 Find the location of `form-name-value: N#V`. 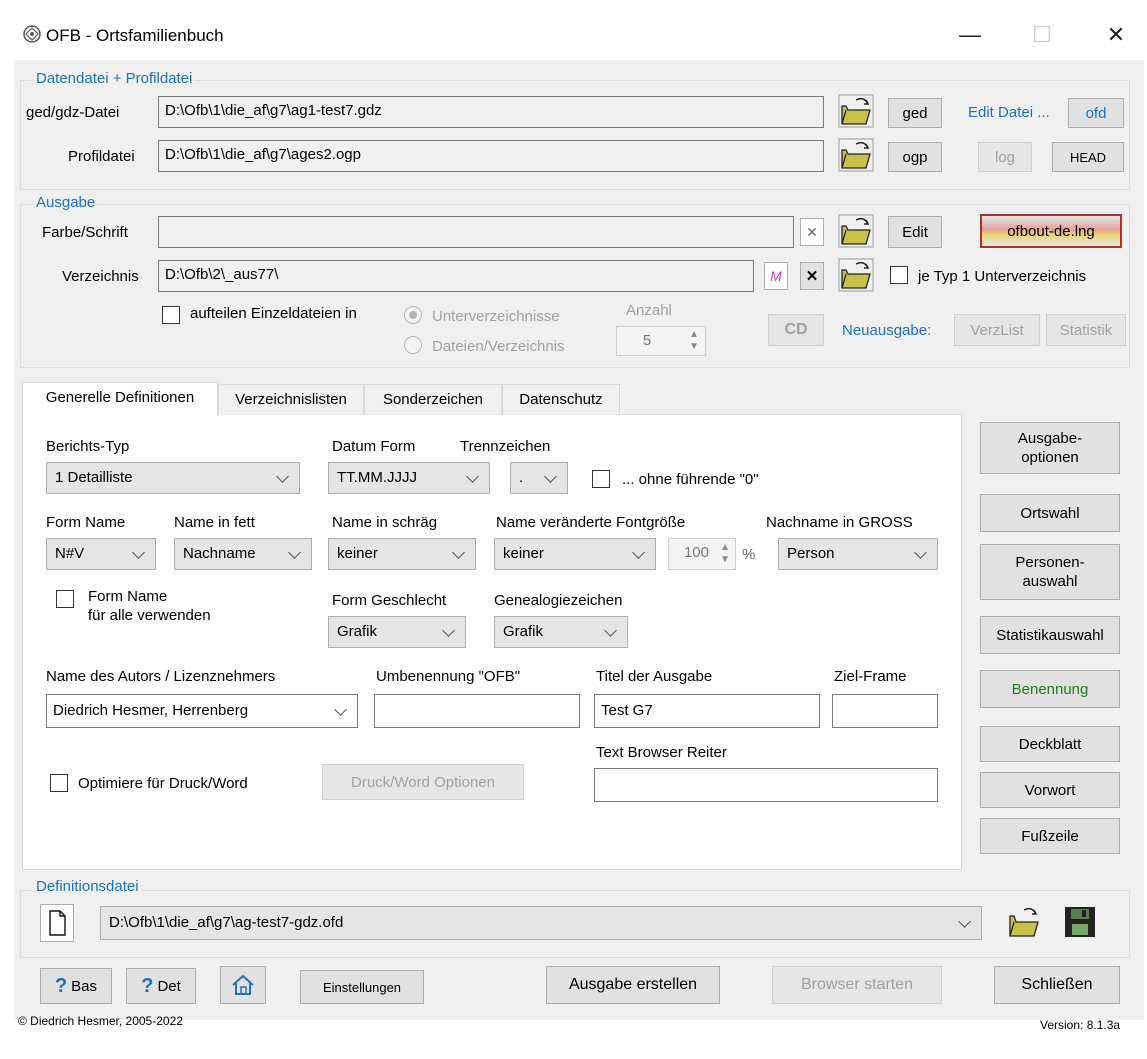

form-name-value: N#V is located at coordinates (70, 553).